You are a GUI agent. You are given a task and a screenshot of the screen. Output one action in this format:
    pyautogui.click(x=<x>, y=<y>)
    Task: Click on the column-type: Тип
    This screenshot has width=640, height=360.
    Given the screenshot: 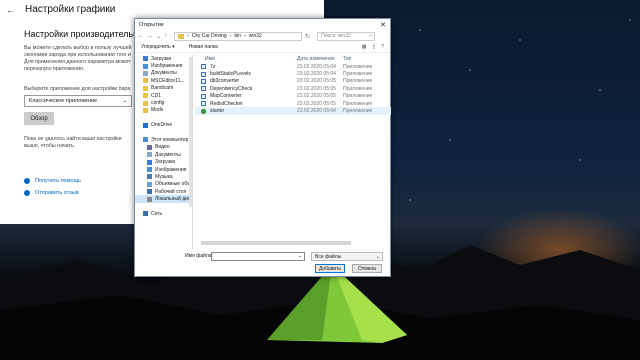 What is the action you would take?
    pyautogui.click(x=363, y=59)
    